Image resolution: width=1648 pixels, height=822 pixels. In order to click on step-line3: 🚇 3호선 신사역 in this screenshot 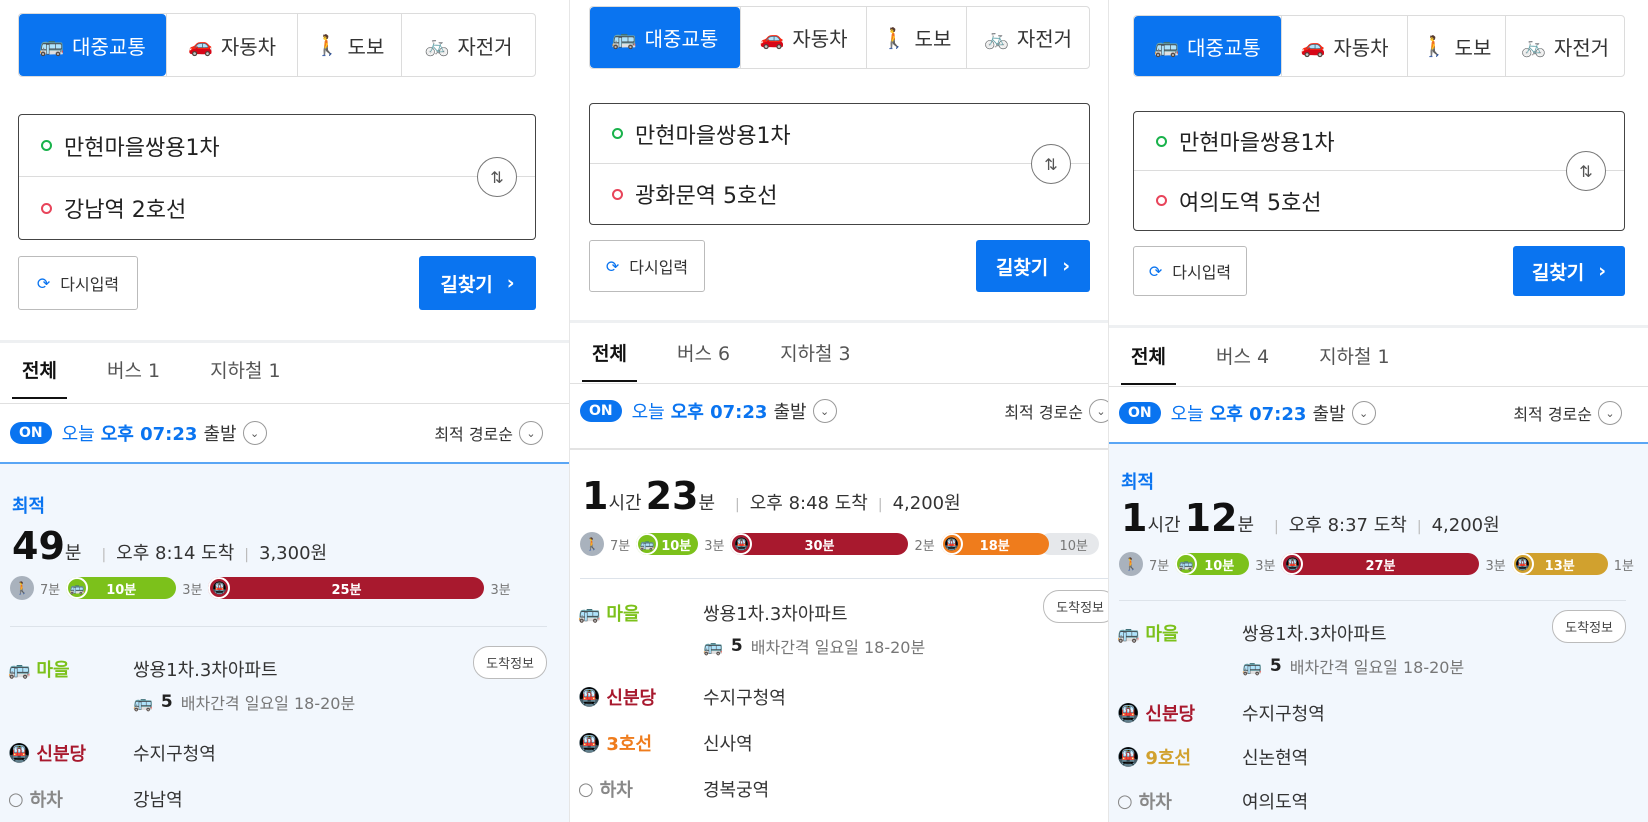, I will do `click(847, 743)`.